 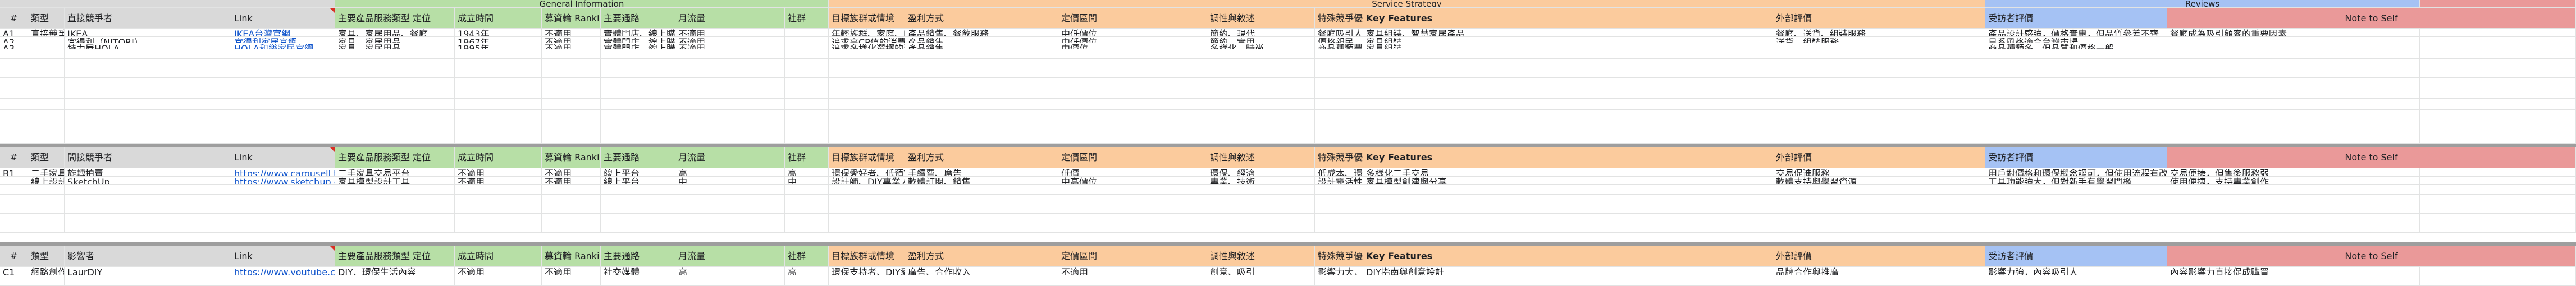 I want to click on cell-features-extra, so click(x=1672, y=46).